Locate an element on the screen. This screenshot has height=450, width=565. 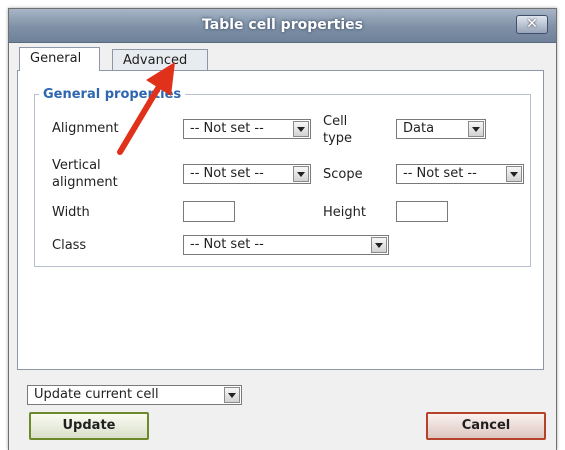
vertical-alignment-select: -- Not set -- is located at coordinates (247, 174).